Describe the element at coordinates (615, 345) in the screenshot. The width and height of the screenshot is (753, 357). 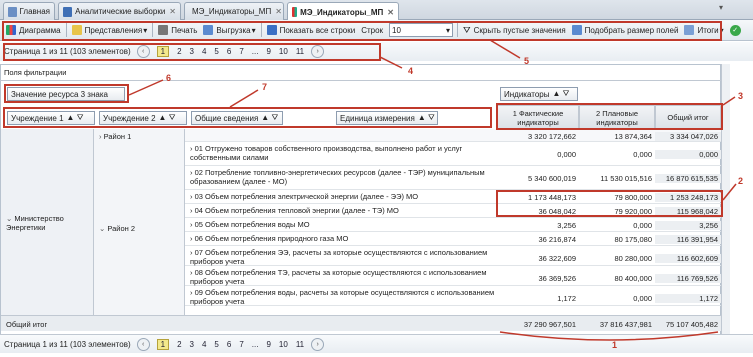
I see `annotation-label-1: 1` at that location.